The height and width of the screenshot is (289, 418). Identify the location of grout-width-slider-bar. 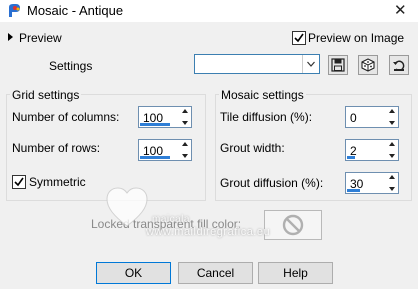
(351, 157).